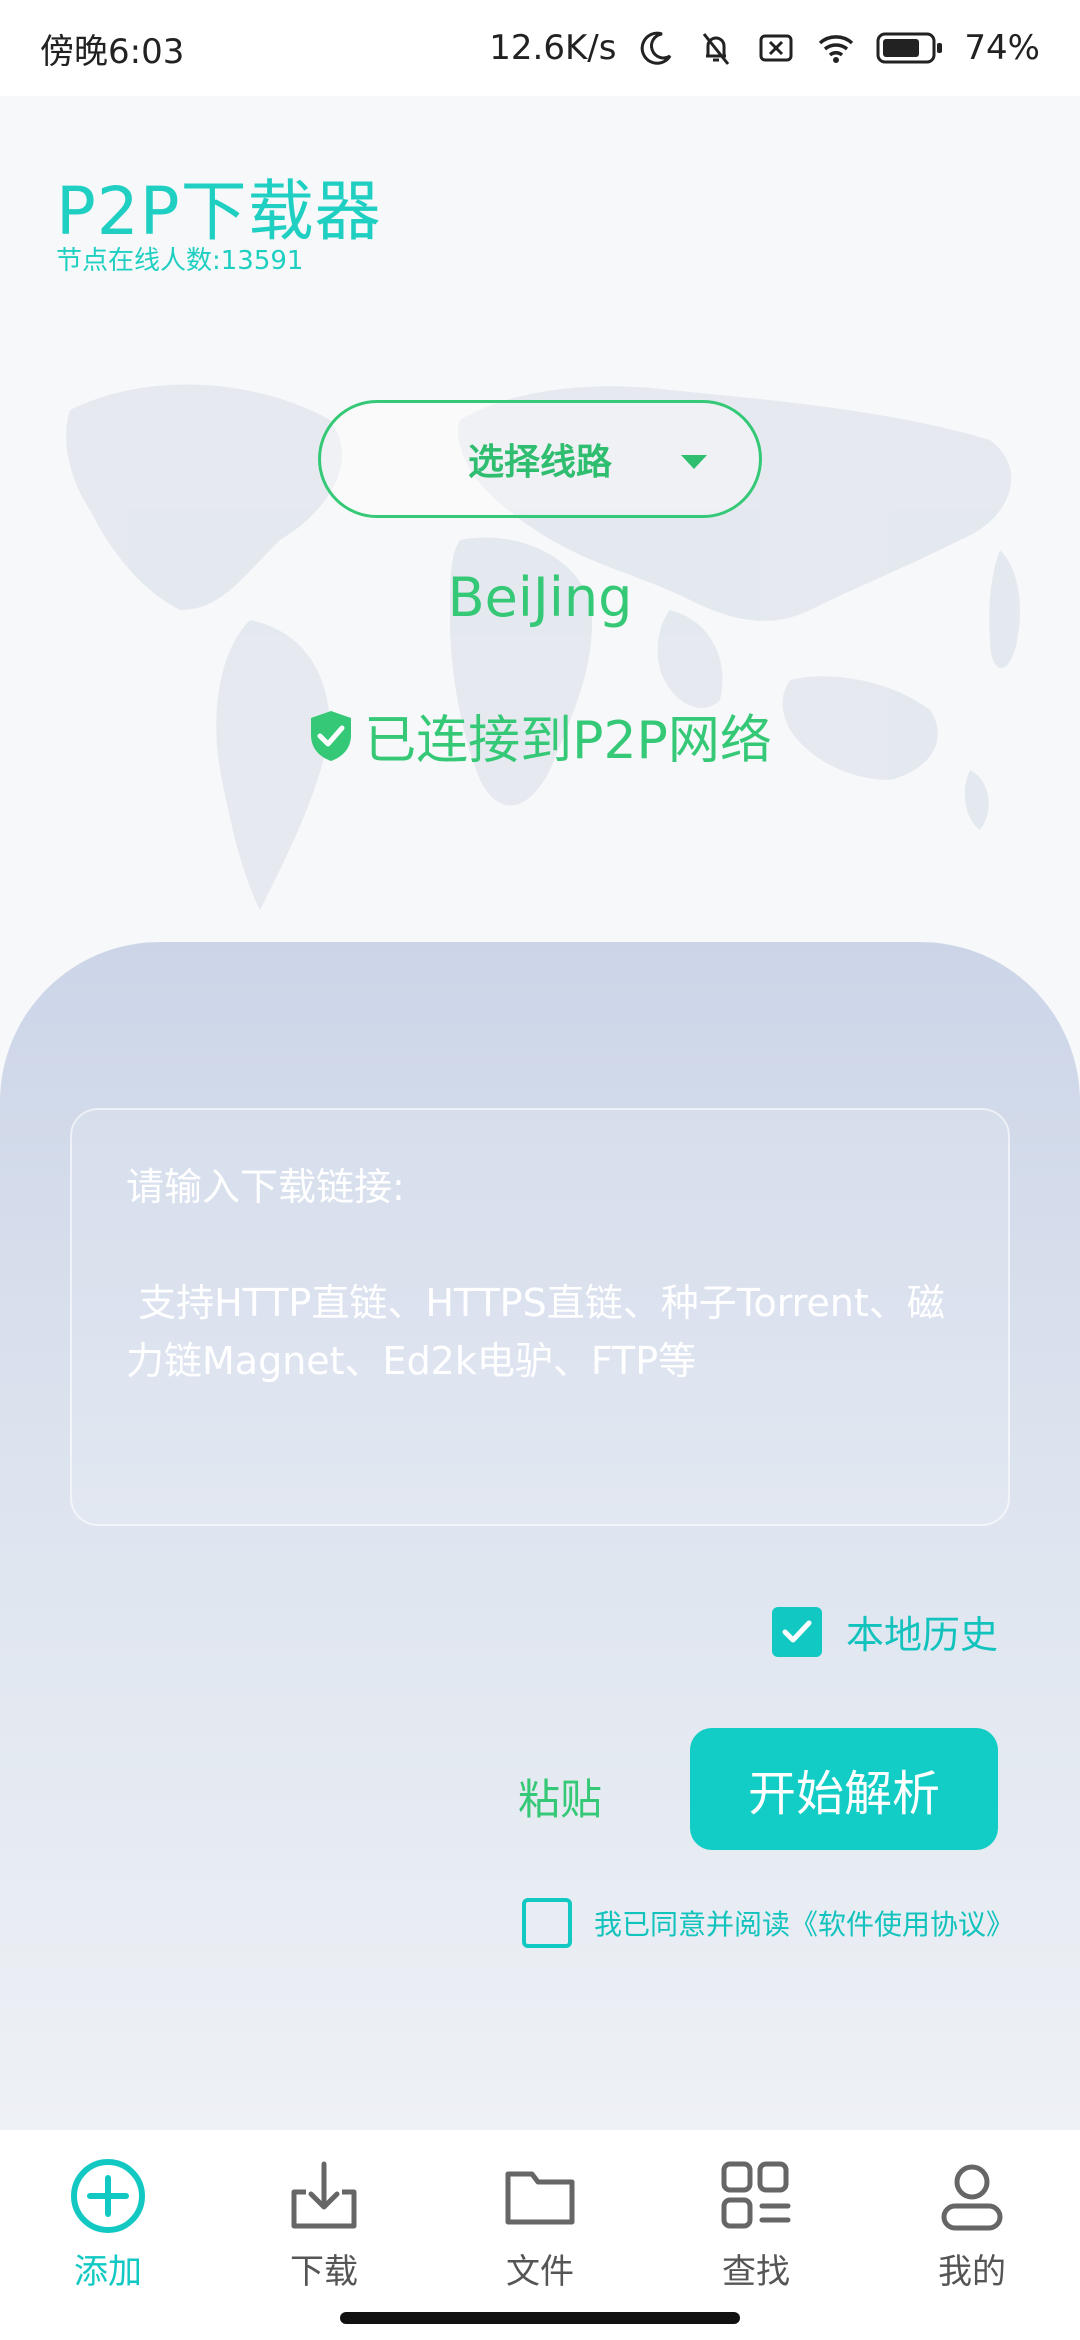  I want to click on nav-add: 添加, so click(108, 2224).